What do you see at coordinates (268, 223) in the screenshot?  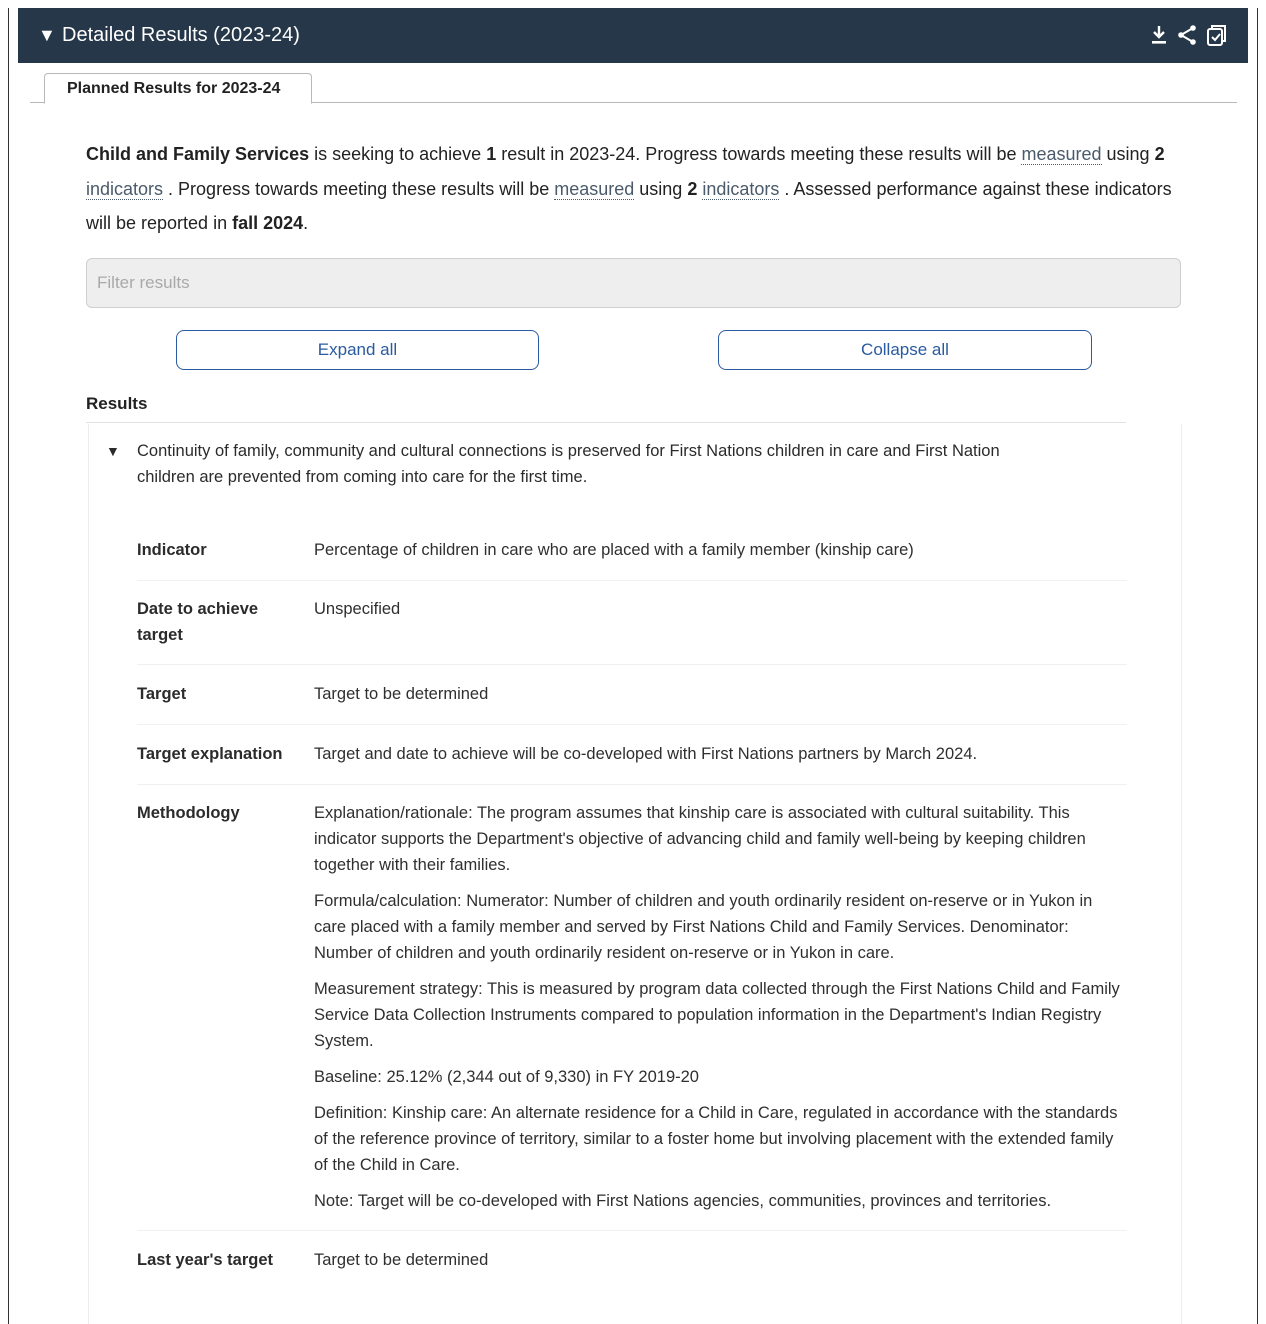 I see `report-date: fall 2024` at bounding box center [268, 223].